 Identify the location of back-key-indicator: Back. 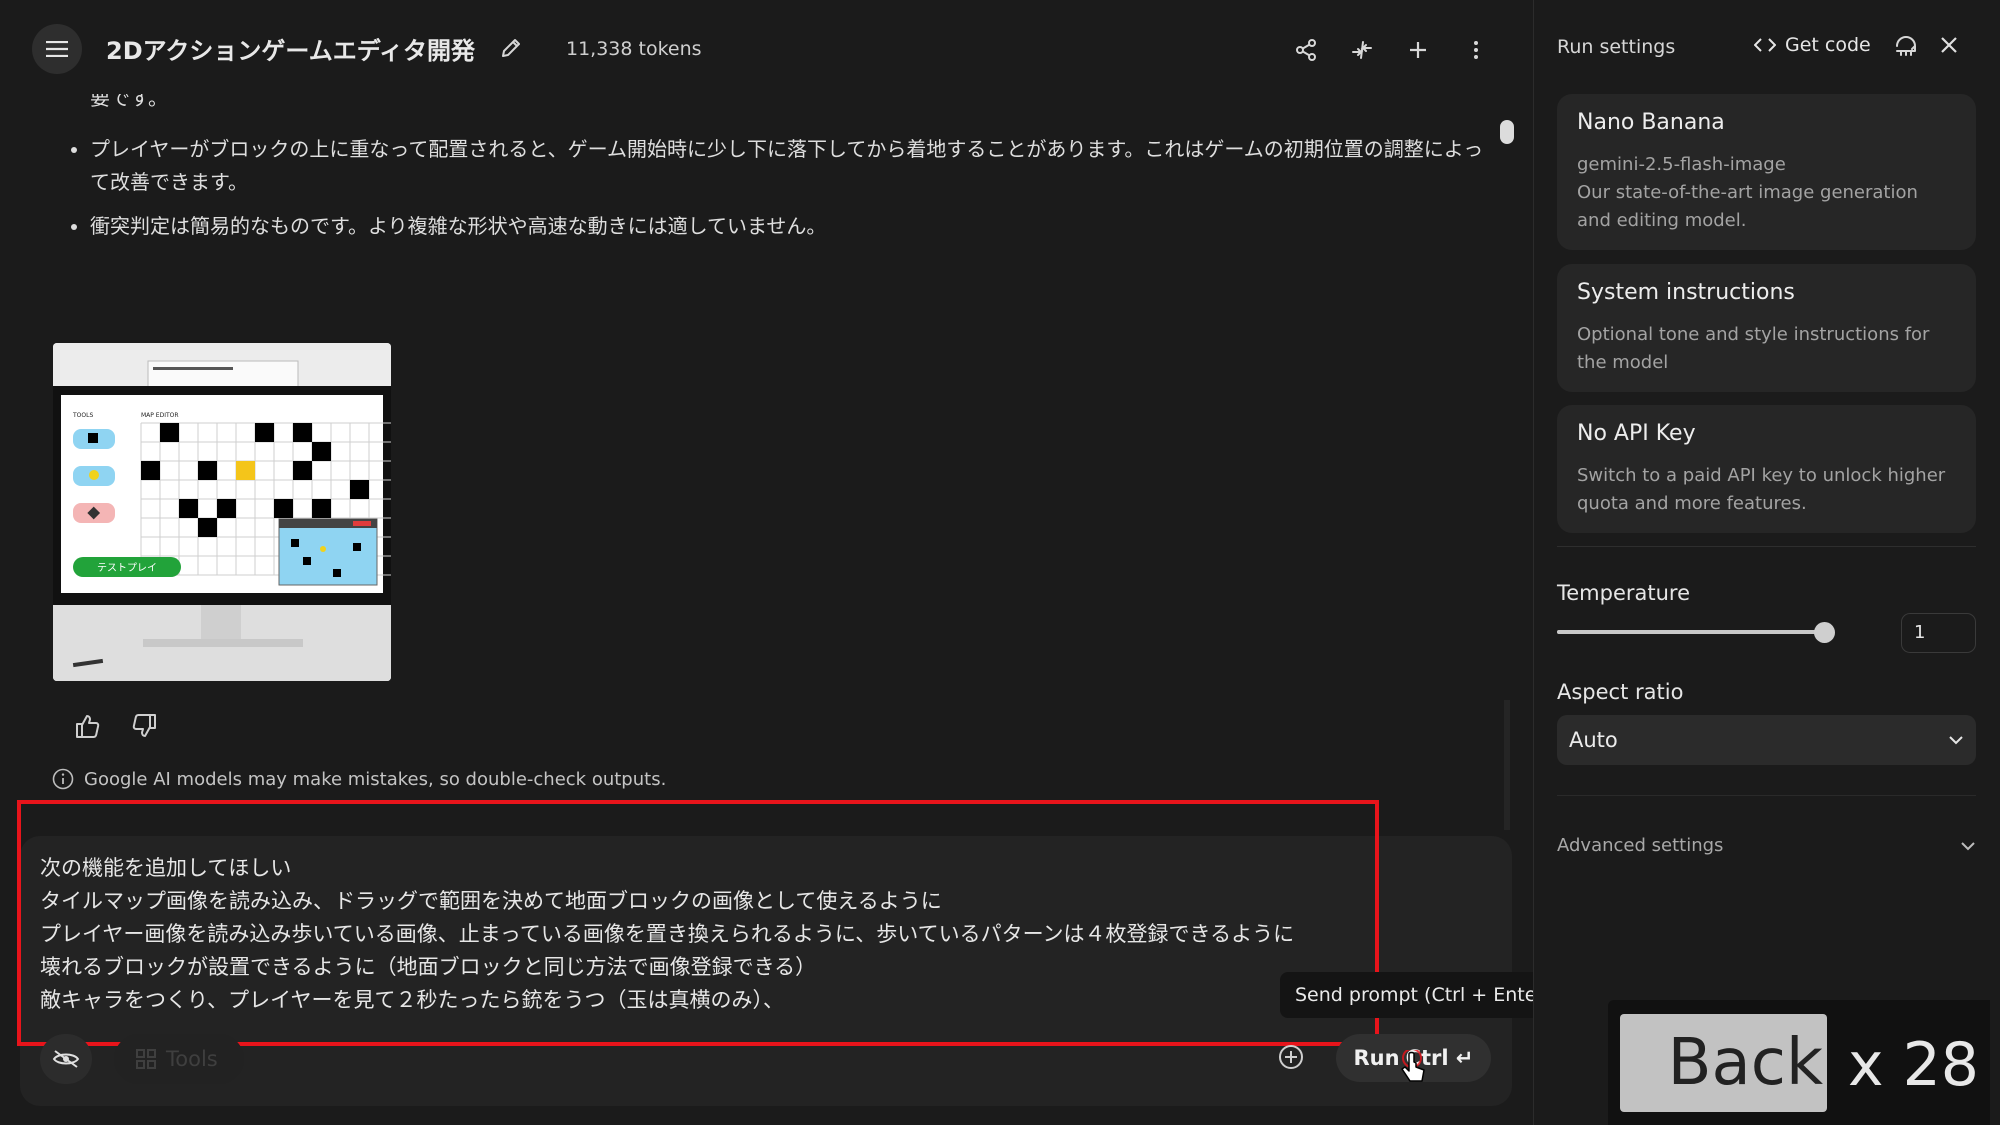
(1723, 1063).